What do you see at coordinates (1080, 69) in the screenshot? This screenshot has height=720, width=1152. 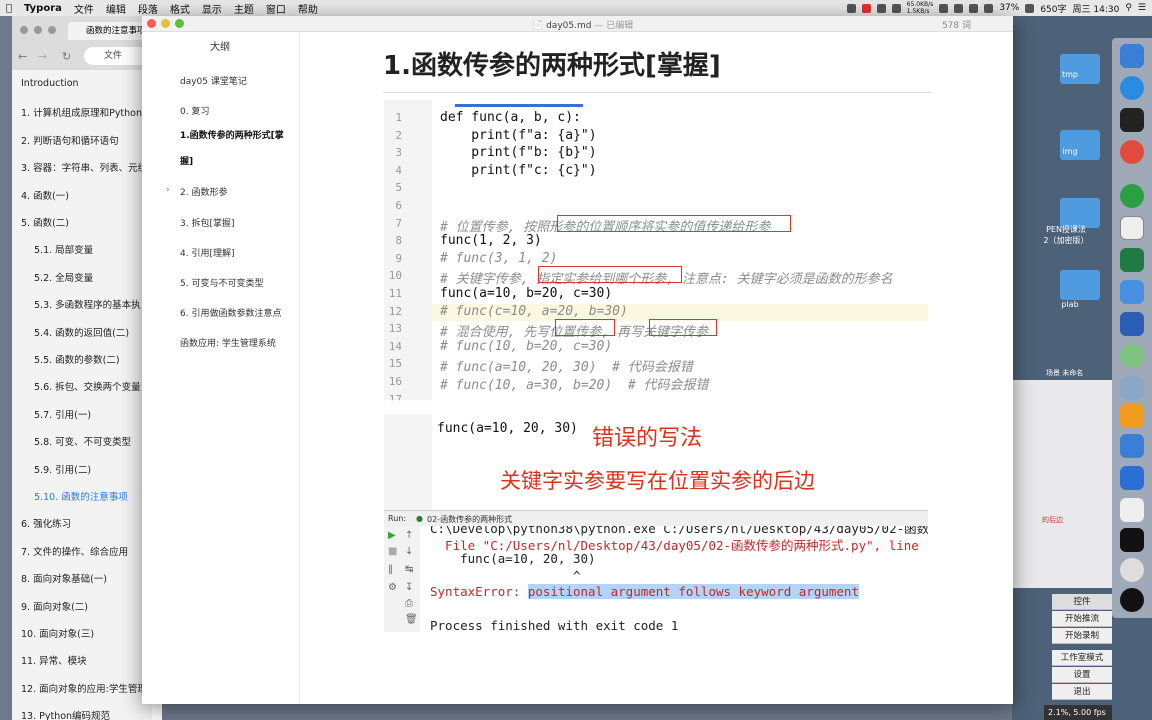 I see `folder-icon` at bounding box center [1080, 69].